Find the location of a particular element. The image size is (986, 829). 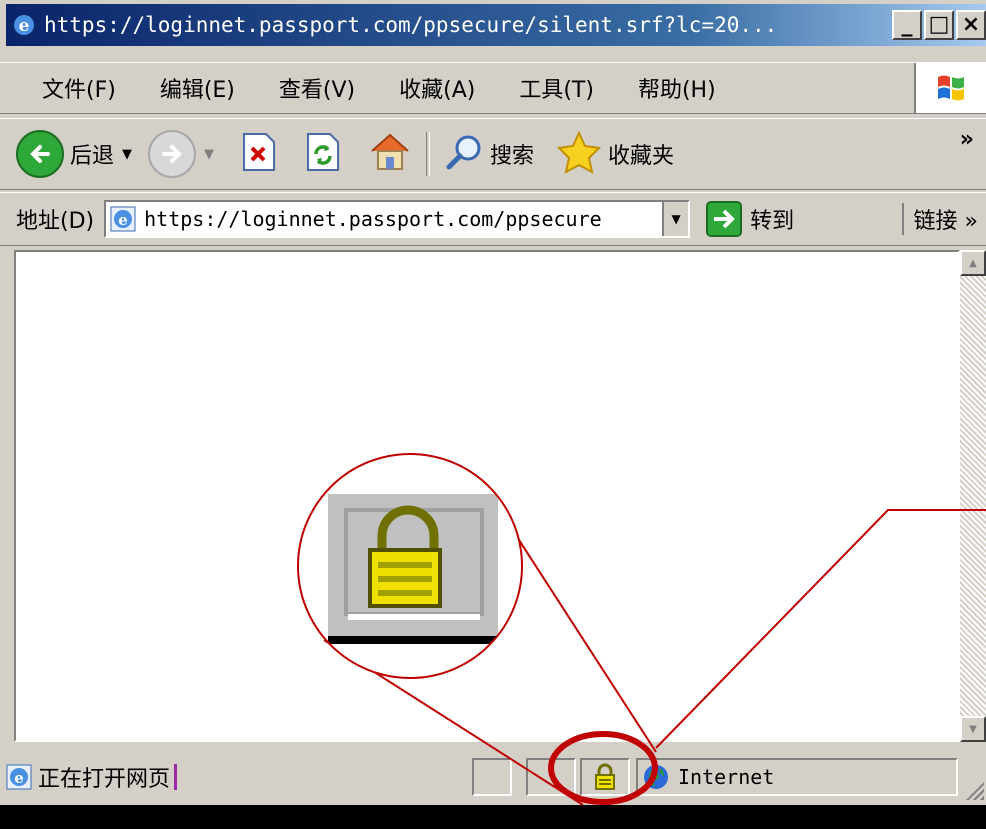

address-url: https://loginnet.passport.com/ppsecure is located at coordinates (373, 219).